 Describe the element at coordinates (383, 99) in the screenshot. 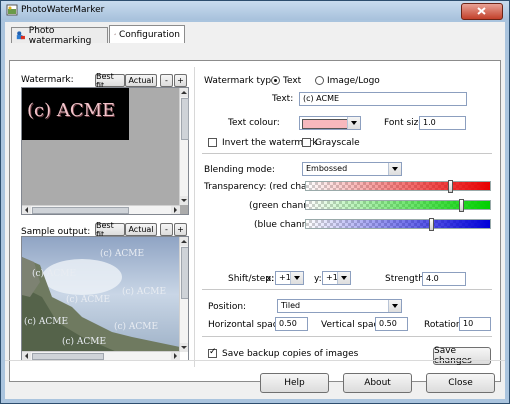

I see `watermark-text-input: (c) ACME` at that location.